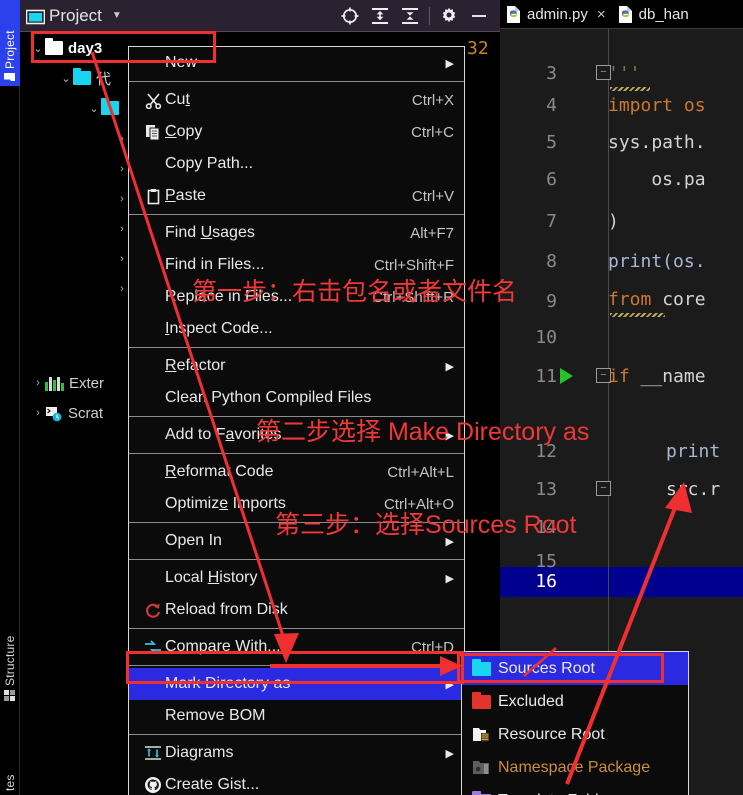 This screenshot has width=743, height=795. What do you see at coordinates (426, 525) in the screenshot?
I see `annotation-step3: 第三步：选择Sources Root` at bounding box center [426, 525].